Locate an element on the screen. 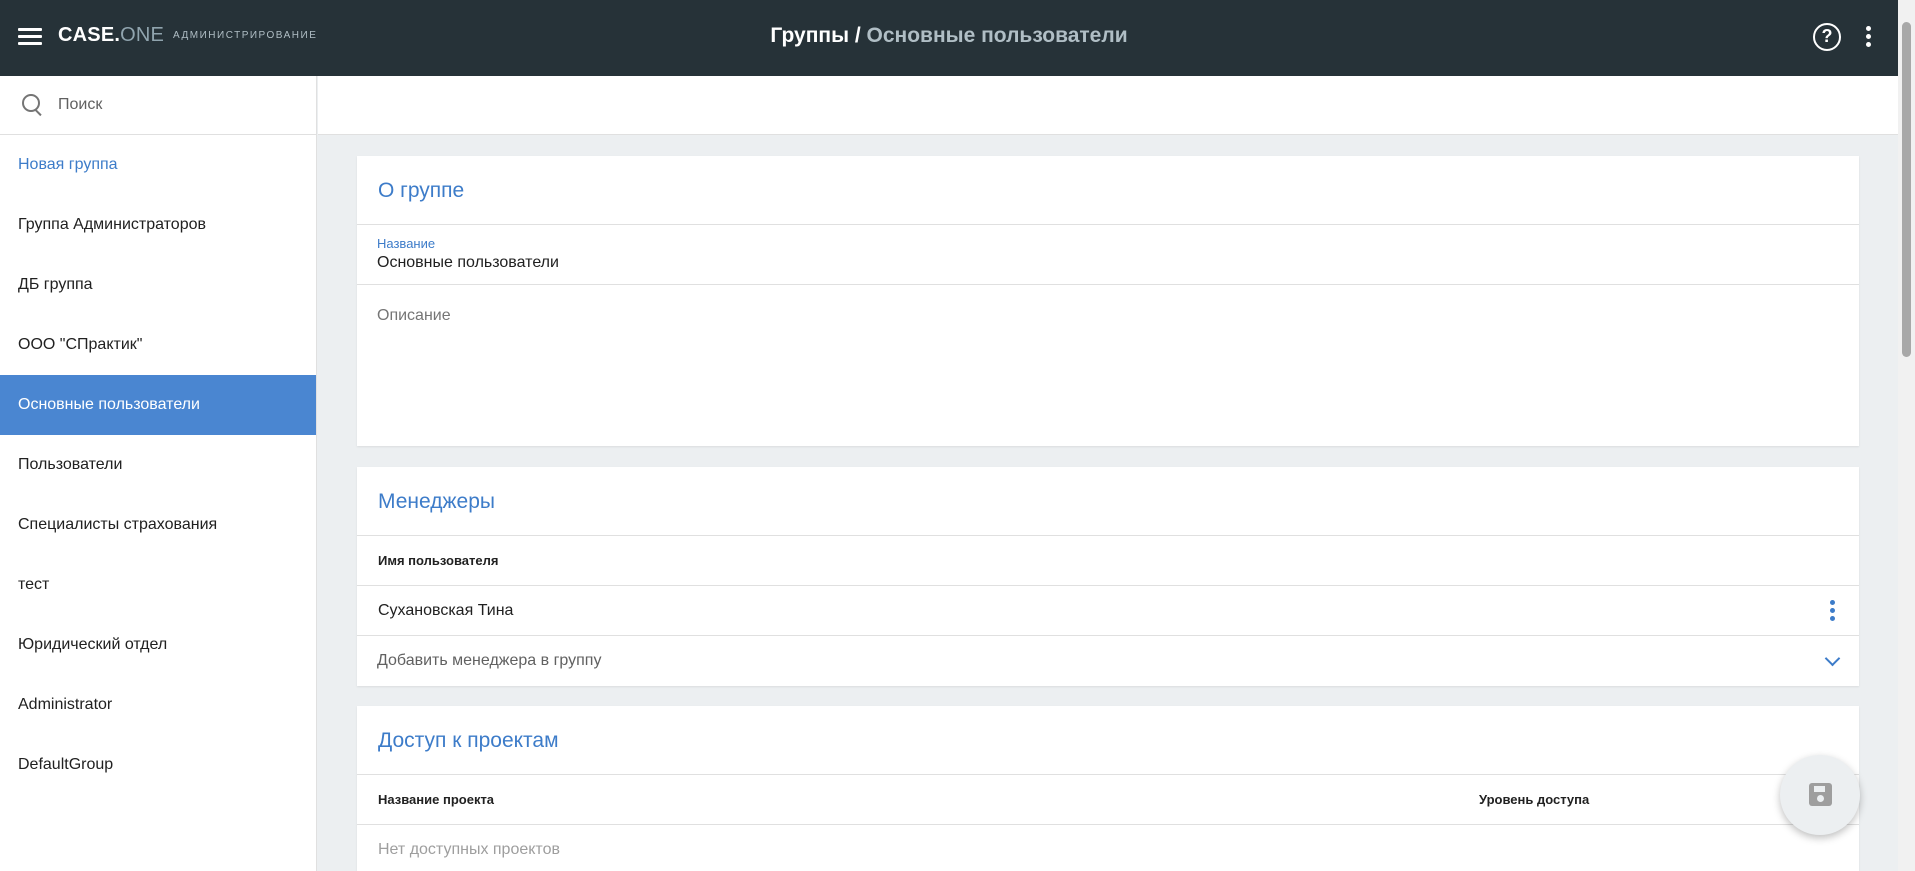  group-name-field: Название Основные пользователи is located at coordinates (1108, 255).